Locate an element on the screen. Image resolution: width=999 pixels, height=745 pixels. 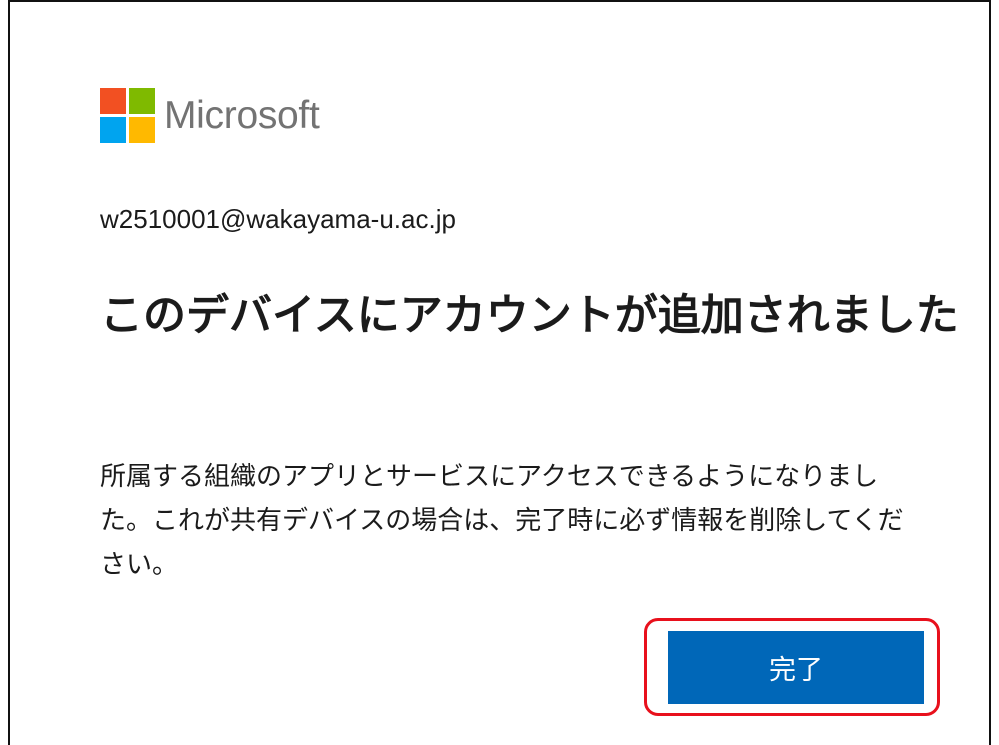
dialog-title: このデバイスにアカウントが追加されました is located at coordinates (529, 316).